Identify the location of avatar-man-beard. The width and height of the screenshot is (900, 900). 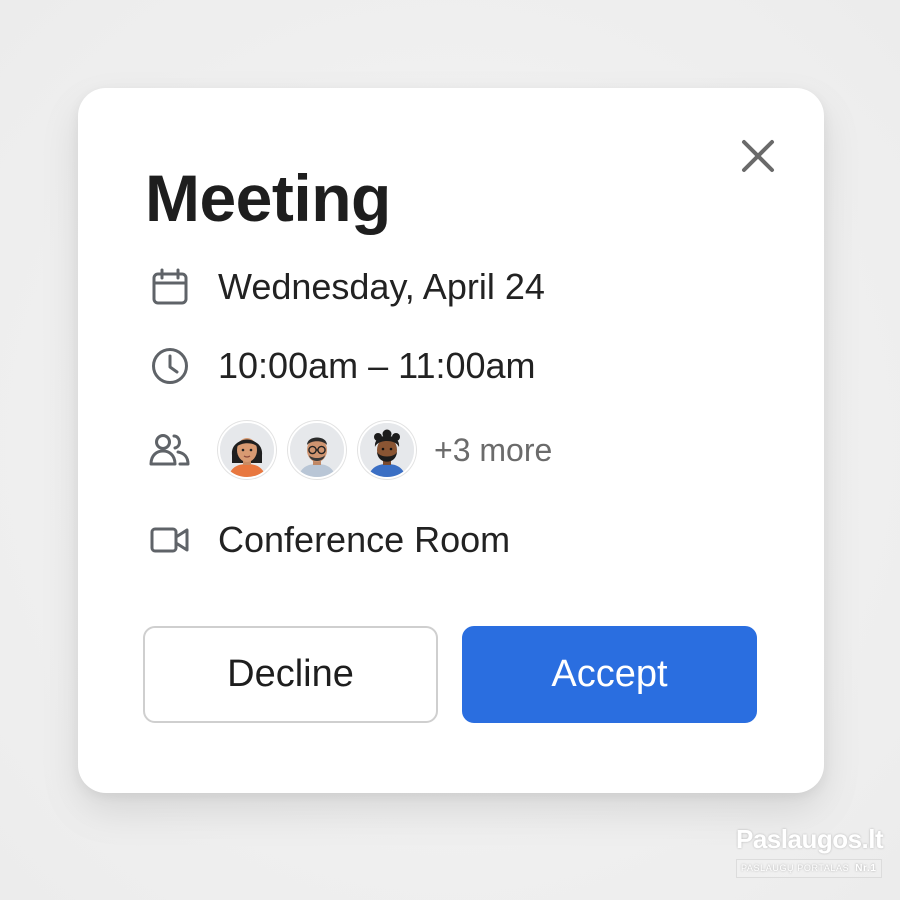
(387, 450).